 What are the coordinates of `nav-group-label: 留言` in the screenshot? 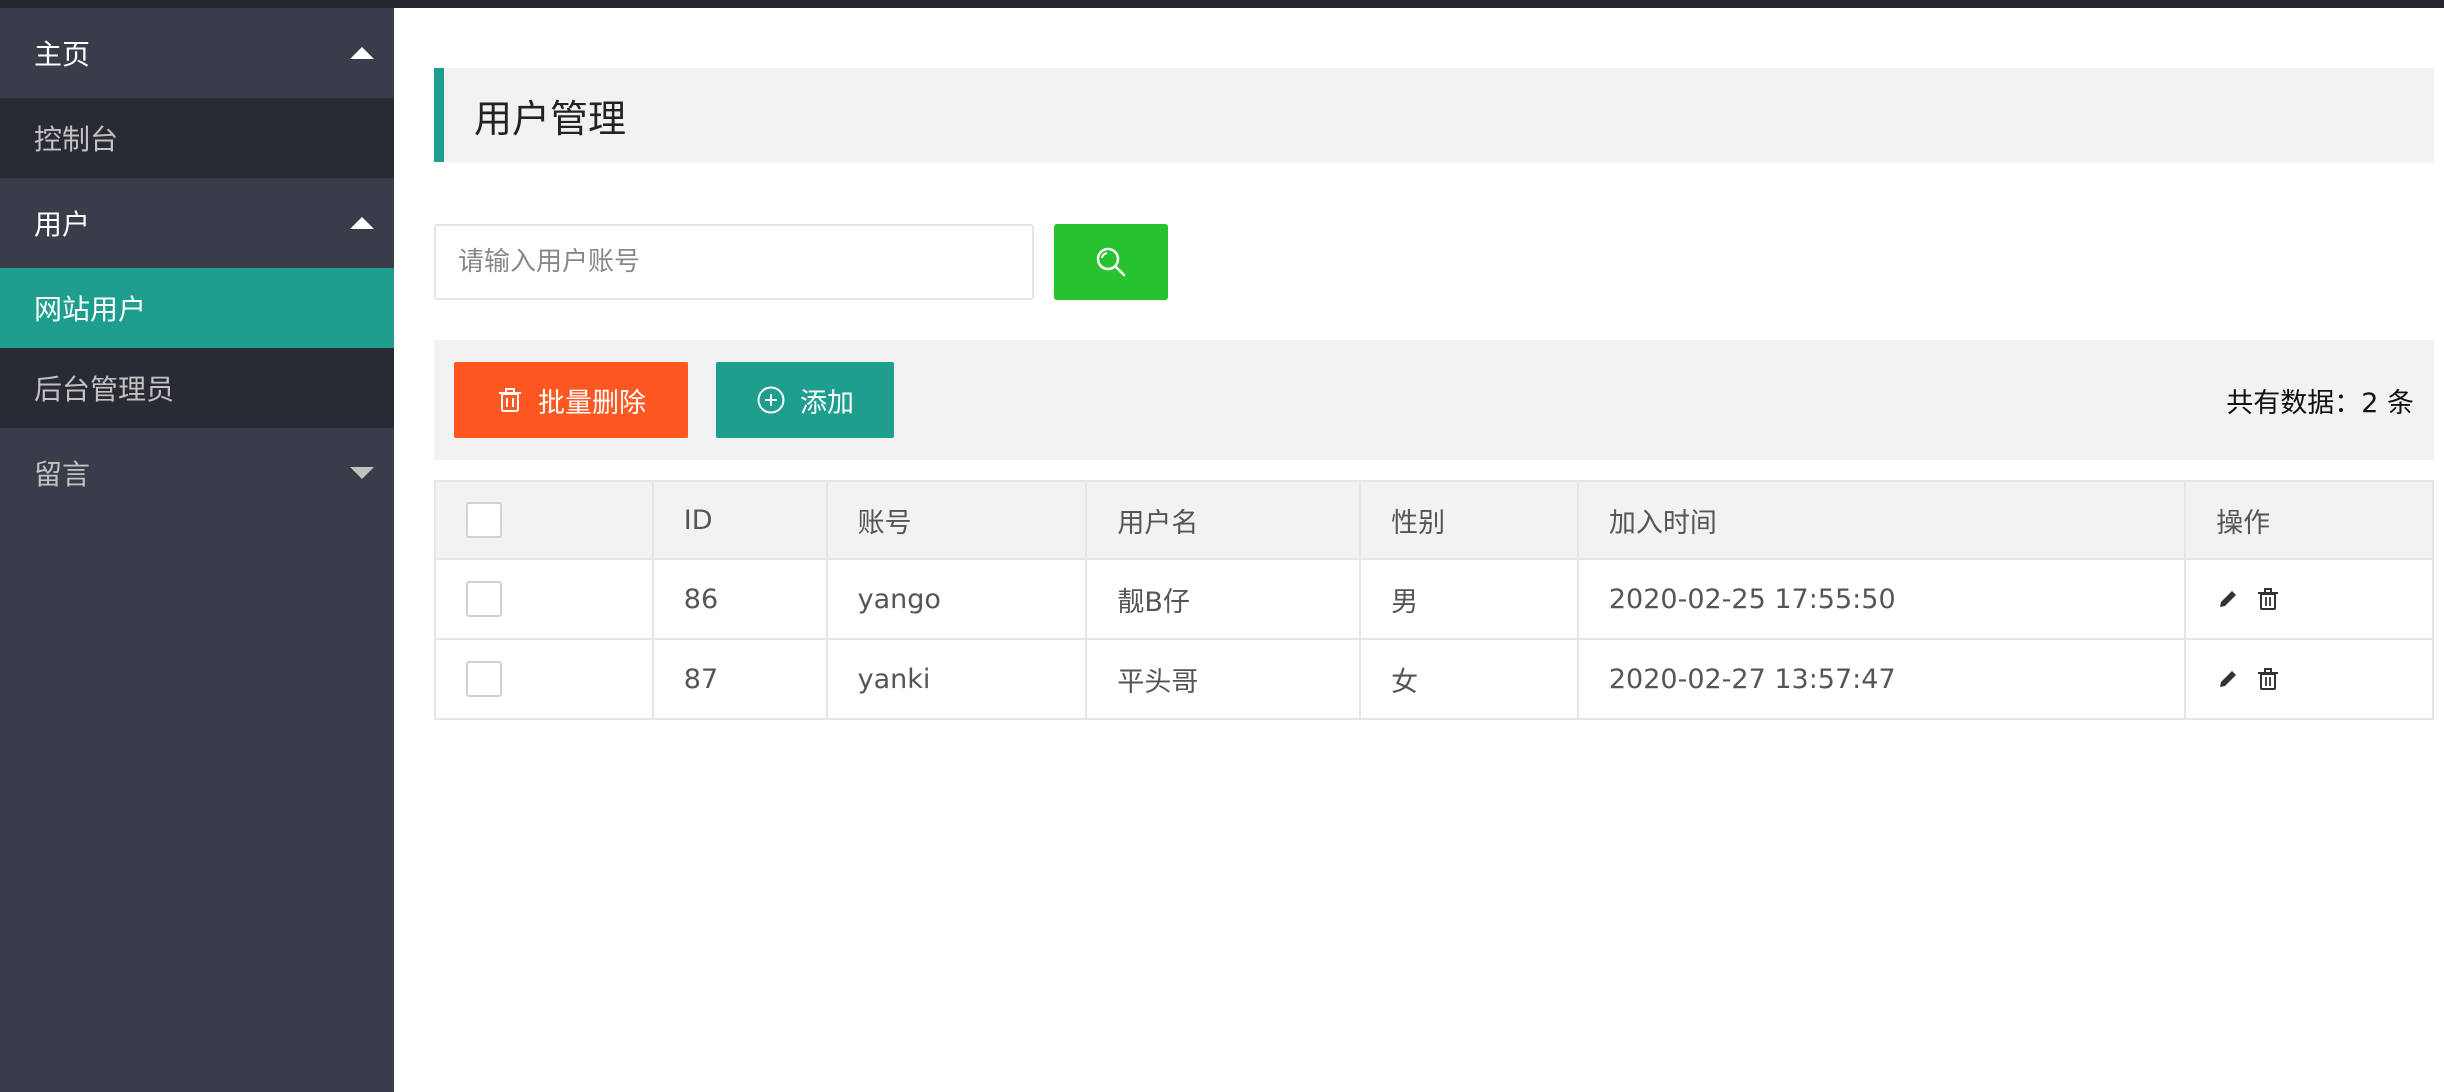 It's located at (62, 474).